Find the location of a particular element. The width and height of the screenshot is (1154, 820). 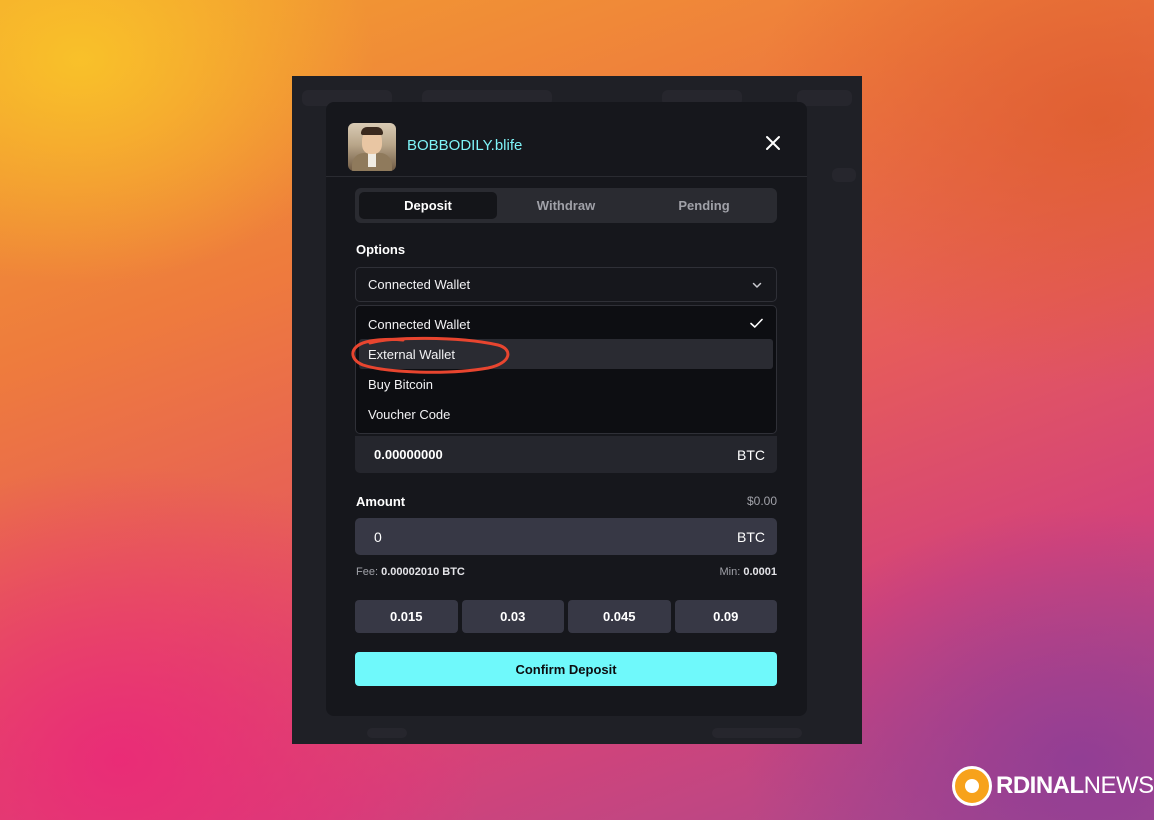

option-label: External Wallet is located at coordinates (411, 354).